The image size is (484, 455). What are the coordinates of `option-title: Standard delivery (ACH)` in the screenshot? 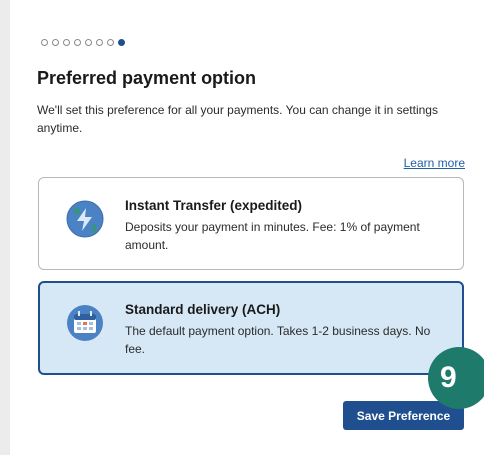 It's located at (203, 309).